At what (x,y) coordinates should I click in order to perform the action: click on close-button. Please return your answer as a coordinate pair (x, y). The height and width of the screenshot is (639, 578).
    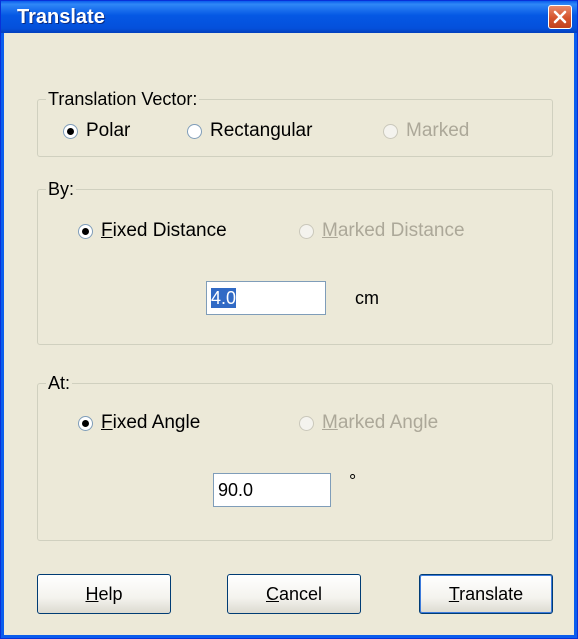
    Looking at the image, I should click on (560, 17).